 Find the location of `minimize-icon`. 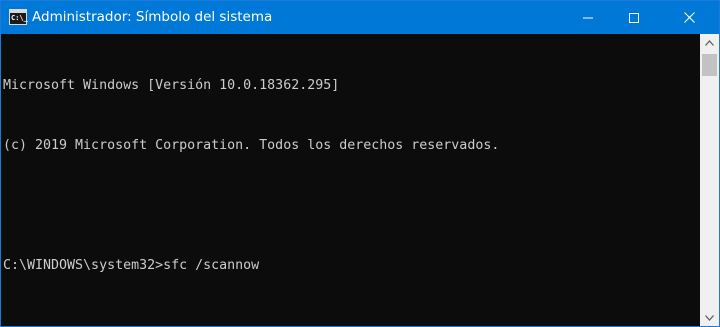

minimize-icon is located at coordinates (588, 17).